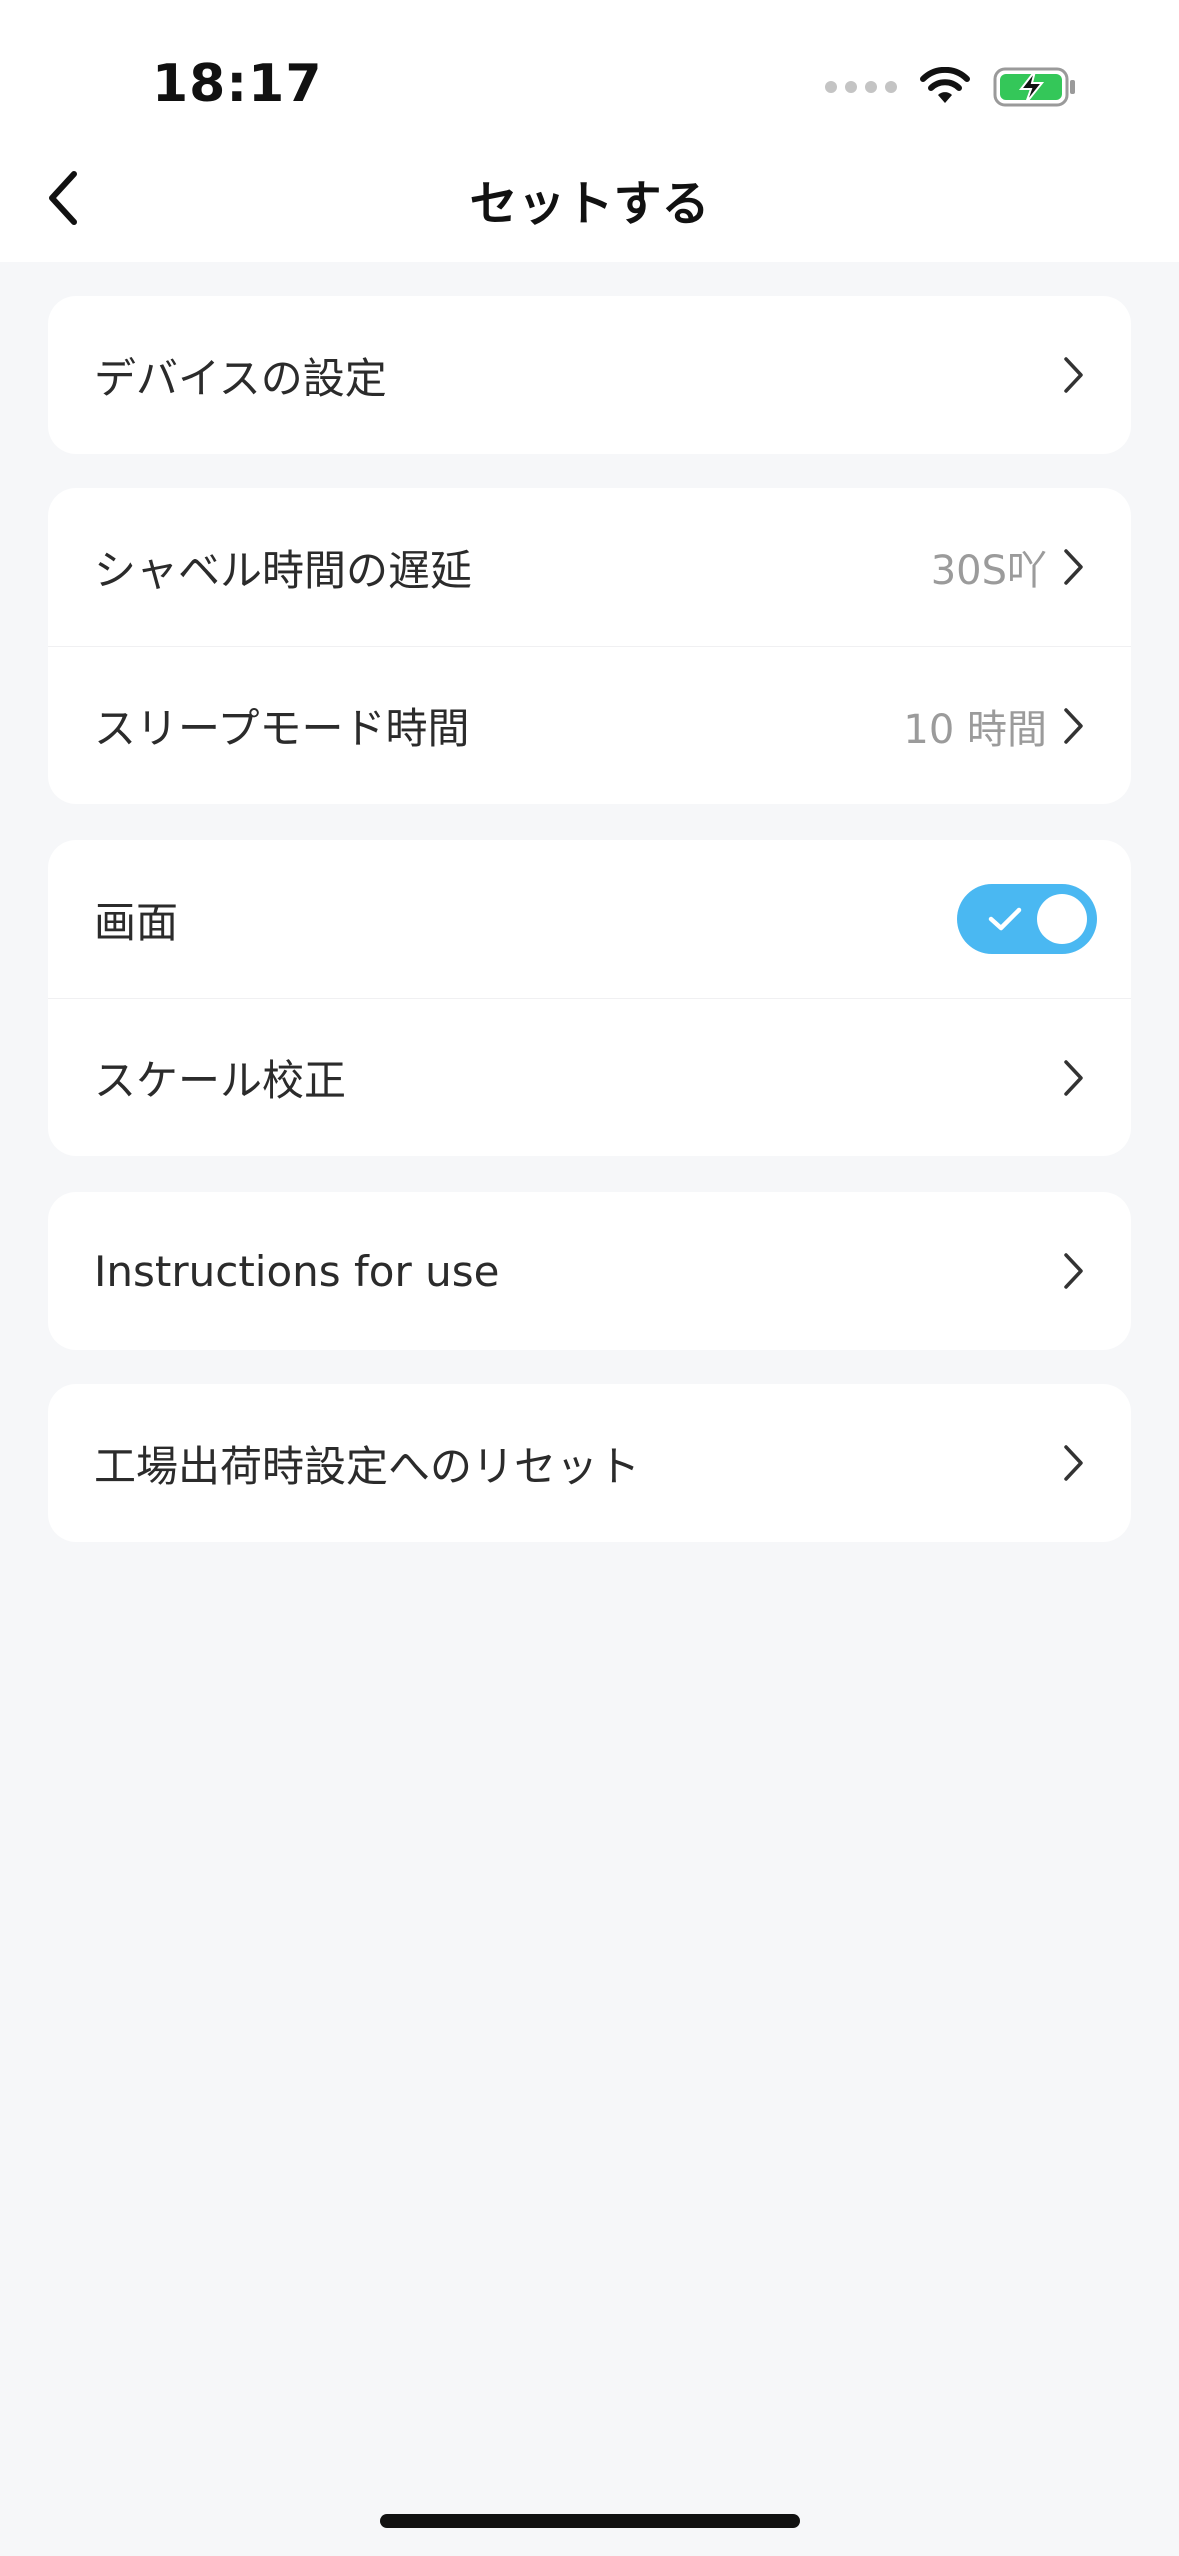  I want to click on instructions-row: Instructions for use, so click(589, 1271).